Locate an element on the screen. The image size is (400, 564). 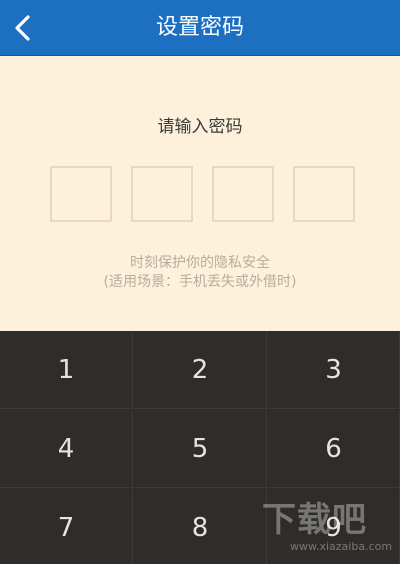
key-1: 1 is located at coordinates (66, 370).